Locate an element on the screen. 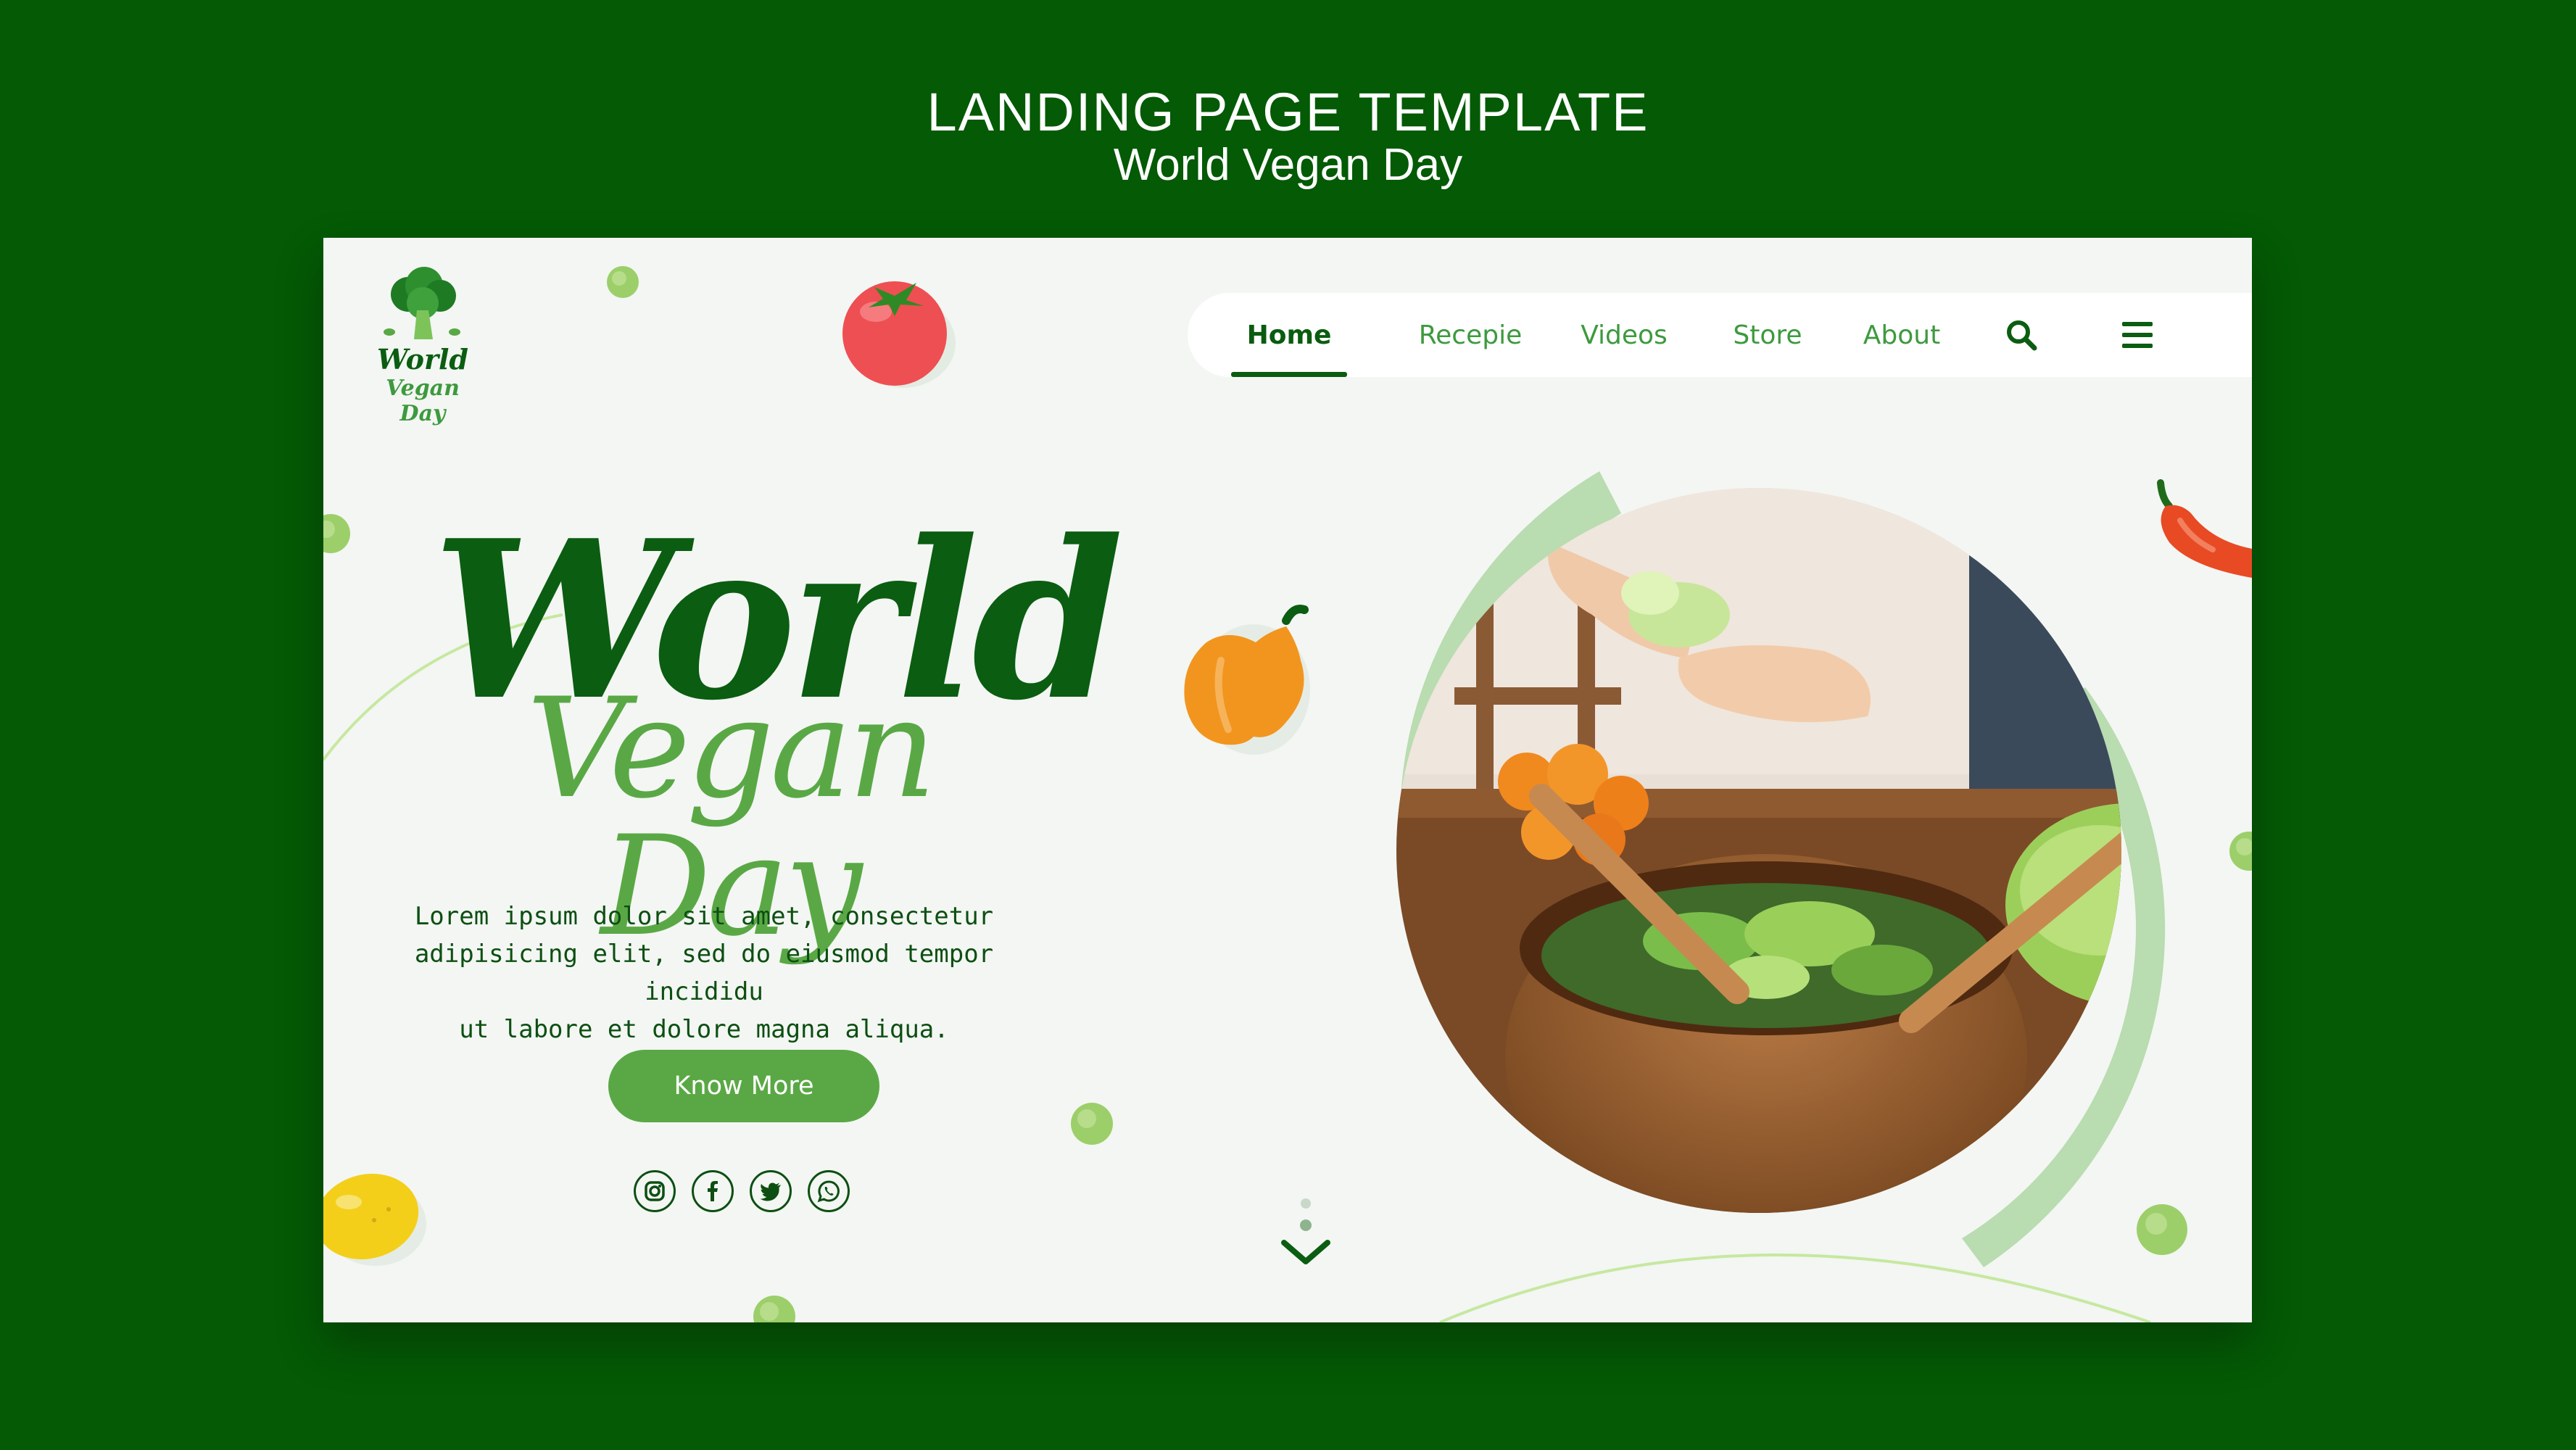 This screenshot has height=1450, width=2576. instagram-icon is located at coordinates (655, 1191).